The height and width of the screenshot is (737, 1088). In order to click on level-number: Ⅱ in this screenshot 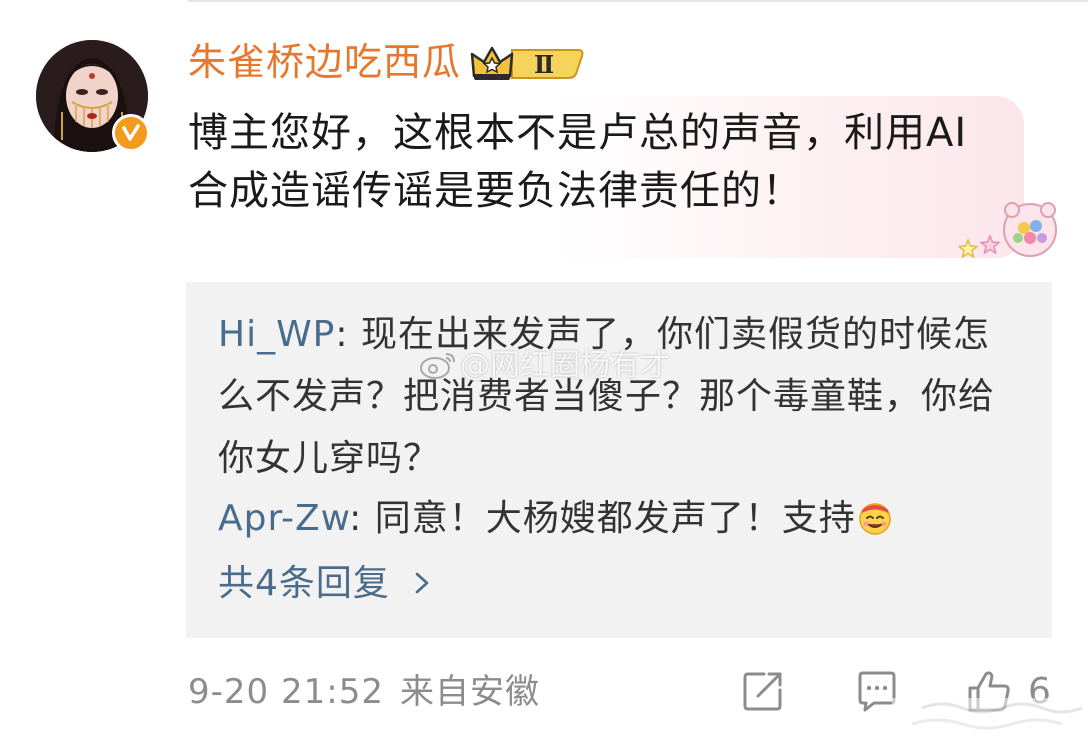, I will do `click(544, 64)`.